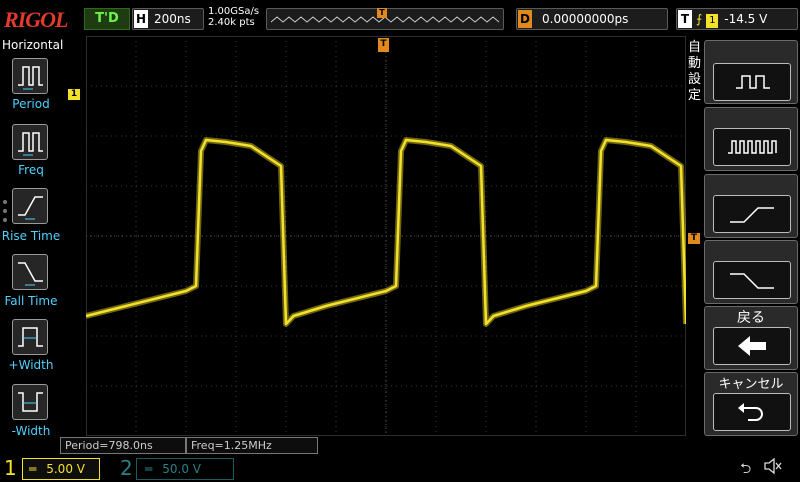 Image resolution: width=800 pixels, height=482 pixels. Describe the element at coordinates (234, 11) in the screenshot. I see `sample-rate: 1.00GSa/s` at that location.